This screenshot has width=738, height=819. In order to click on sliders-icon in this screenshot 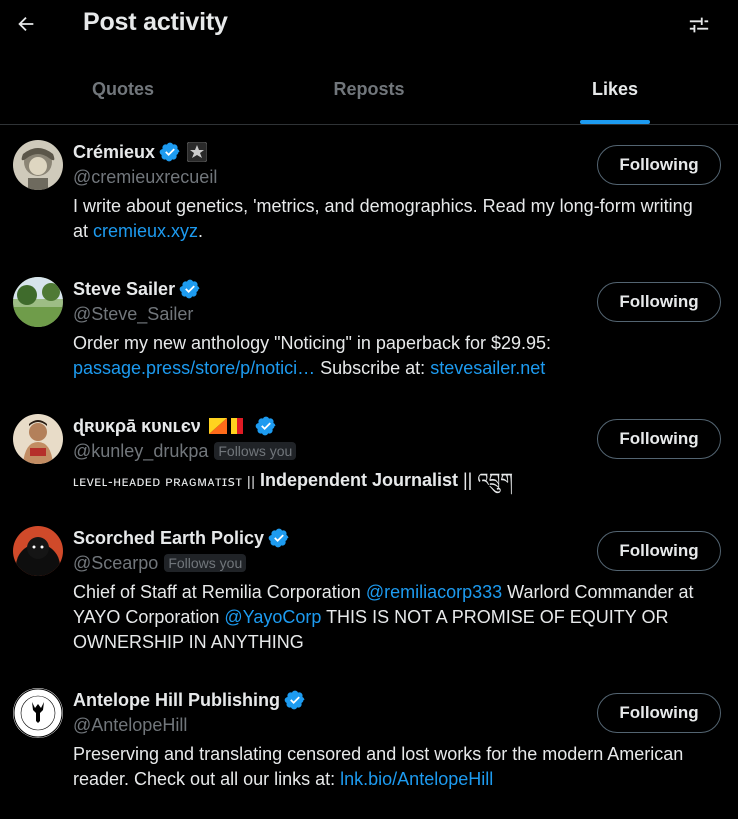, I will do `click(699, 25)`.